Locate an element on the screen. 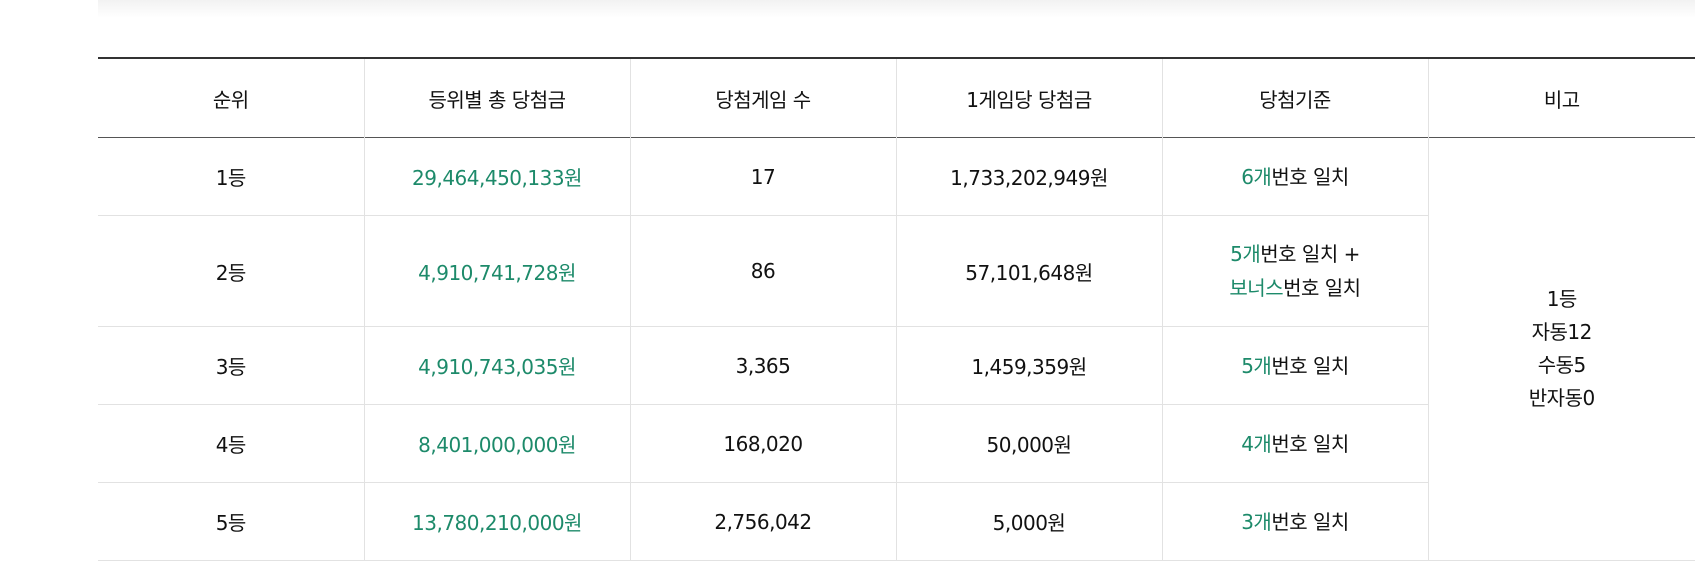  winning-games-cell: 86 is located at coordinates (763, 271).